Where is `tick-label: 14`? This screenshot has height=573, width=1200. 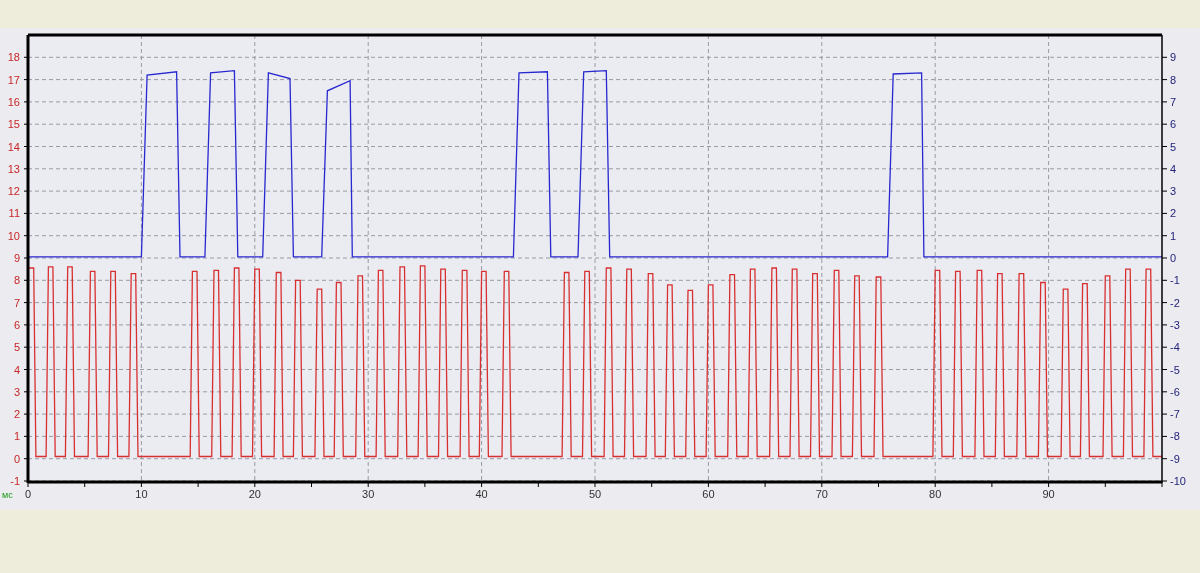 tick-label: 14 is located at coordinates (13, 146).